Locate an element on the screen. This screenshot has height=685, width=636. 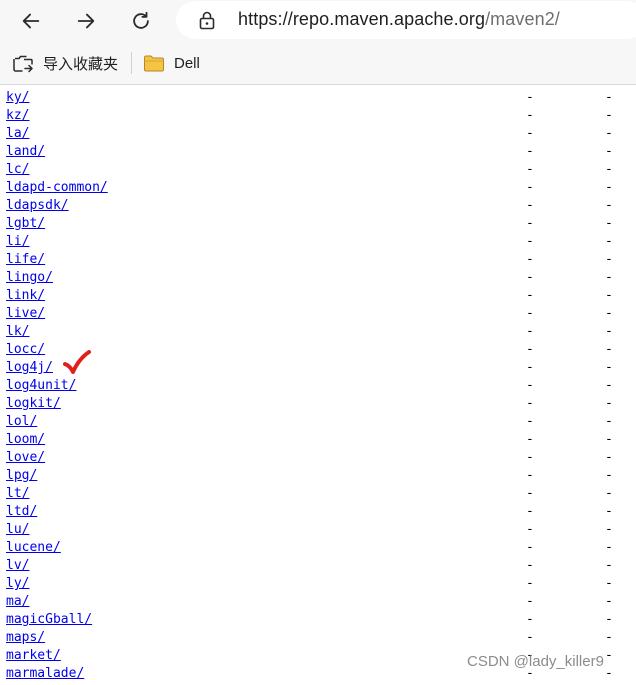
directory-link: love/ is located at coordinates (25, 458).